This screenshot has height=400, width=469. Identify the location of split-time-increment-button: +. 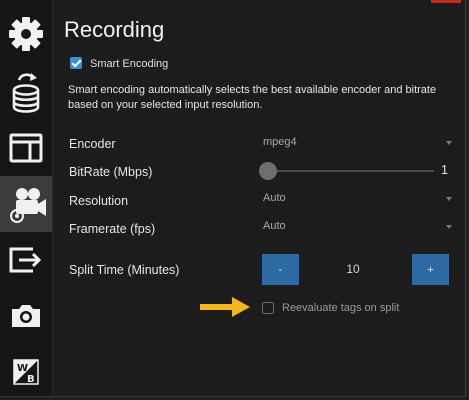
(430, 269).